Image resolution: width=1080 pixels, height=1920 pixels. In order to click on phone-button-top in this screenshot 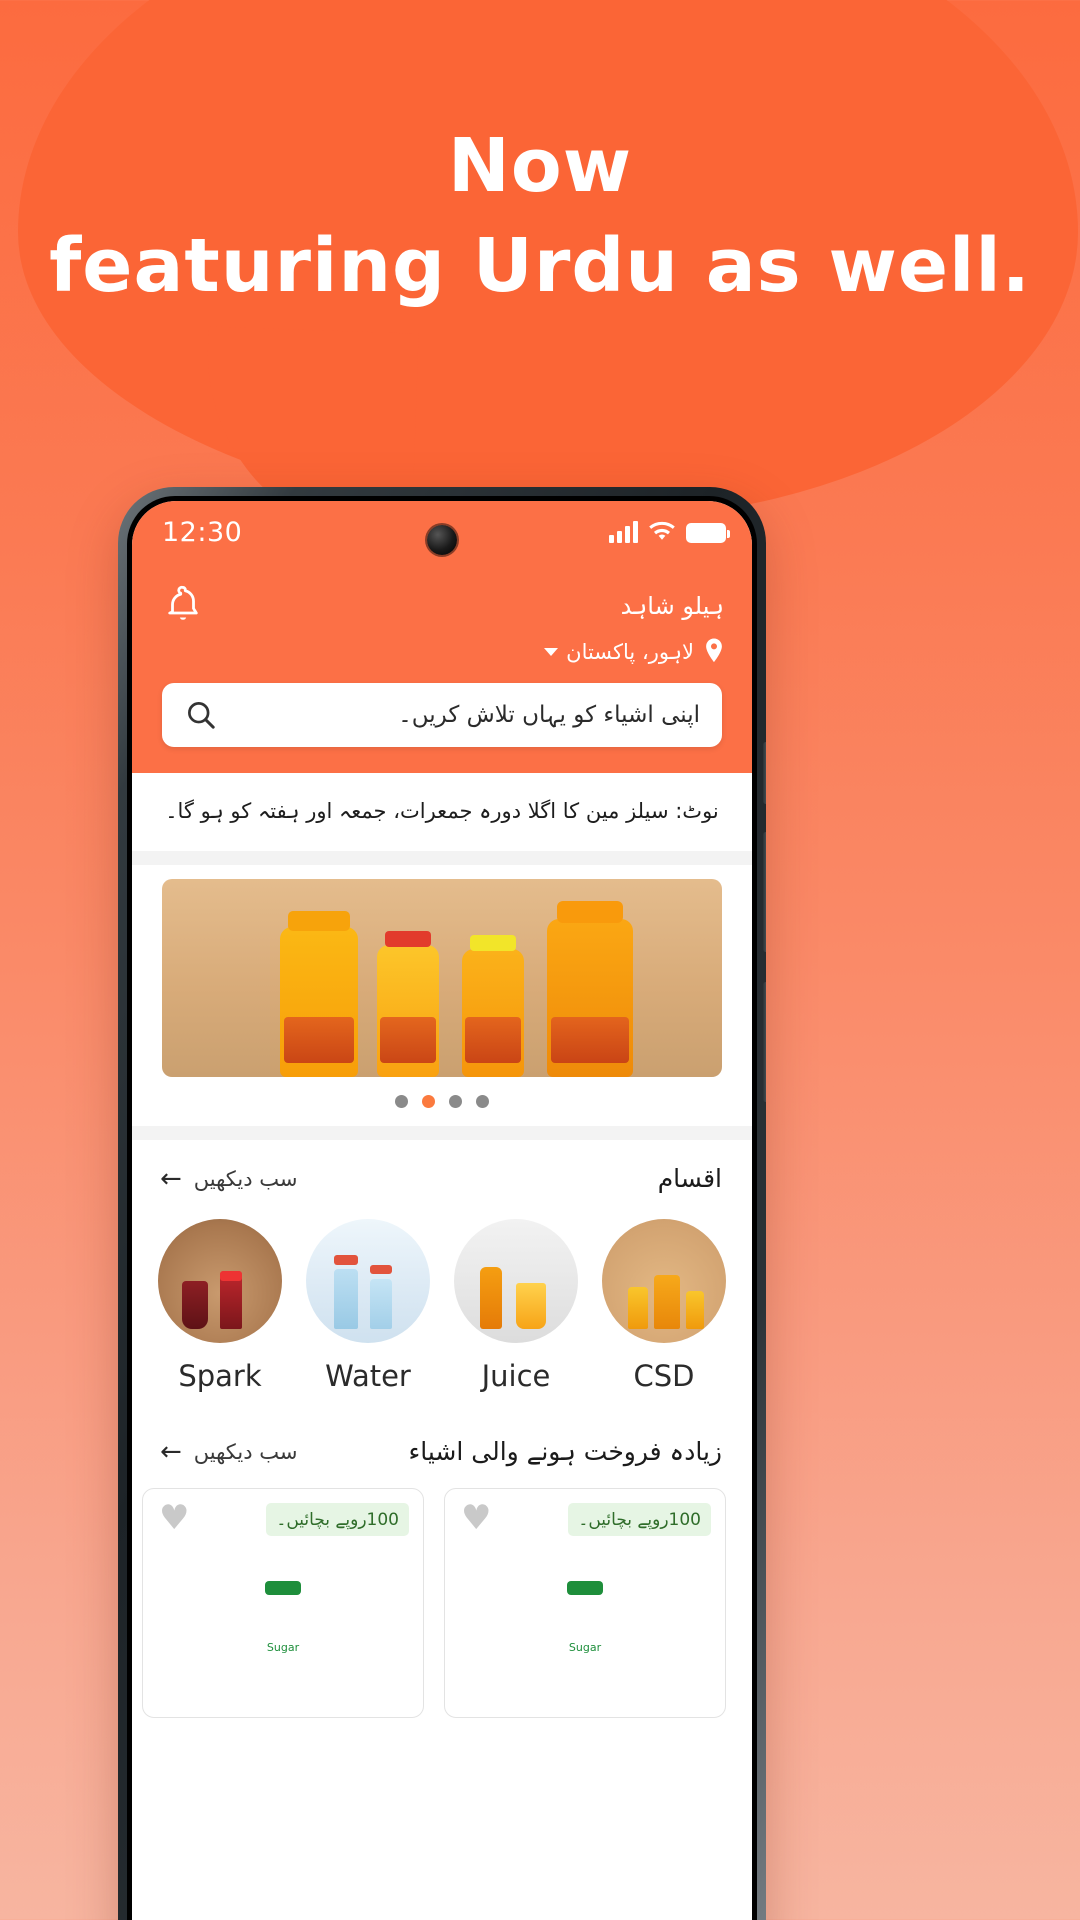, I will do `click(764, 773)`.